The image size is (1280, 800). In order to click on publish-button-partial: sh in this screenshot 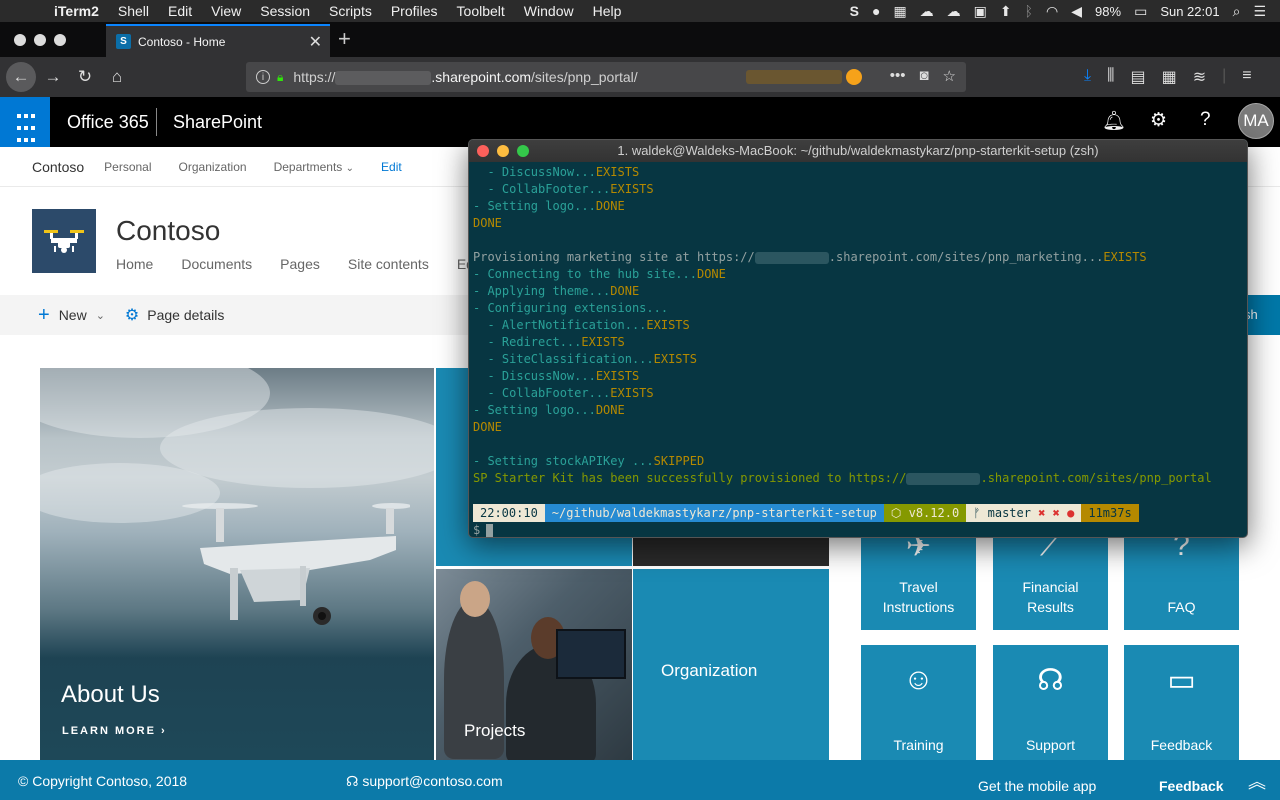, I will do `click(1262, 315)`.